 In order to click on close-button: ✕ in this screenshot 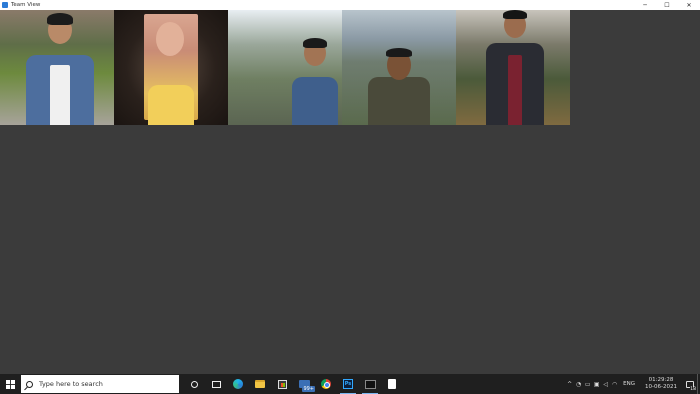, I will do `click(689, 5)`.